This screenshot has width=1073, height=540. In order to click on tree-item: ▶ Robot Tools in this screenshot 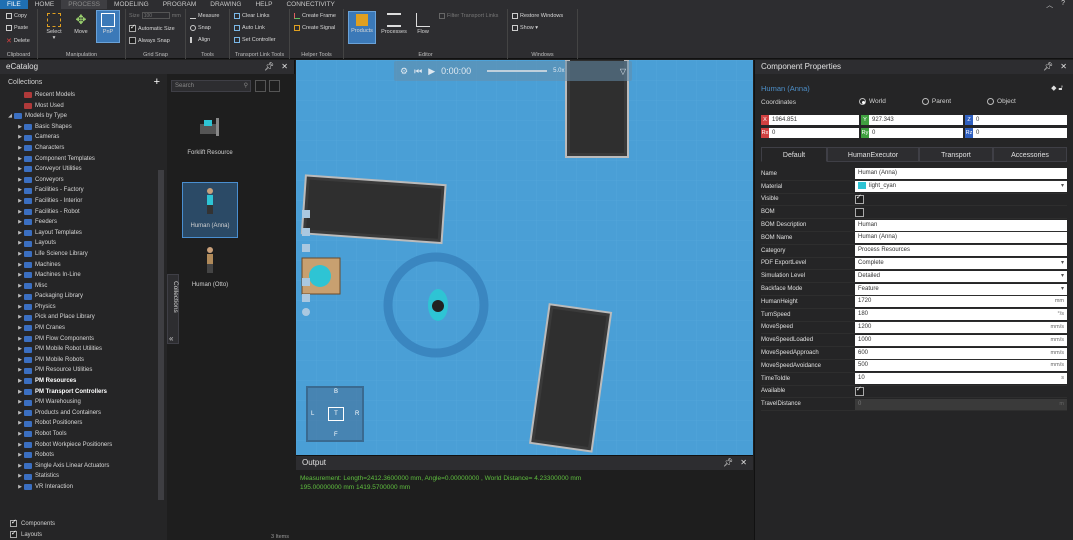, I will do `click(85, 434)`.